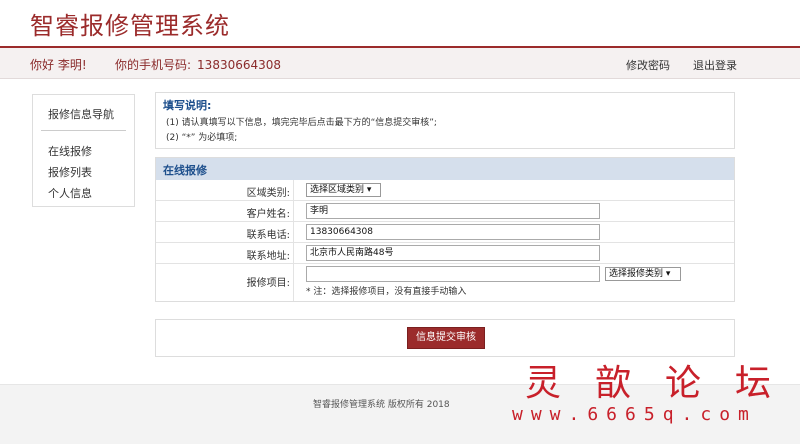  Describe the element at coordinates (83, 130) in the screenshot. I see `sidebar-divider` at that location.